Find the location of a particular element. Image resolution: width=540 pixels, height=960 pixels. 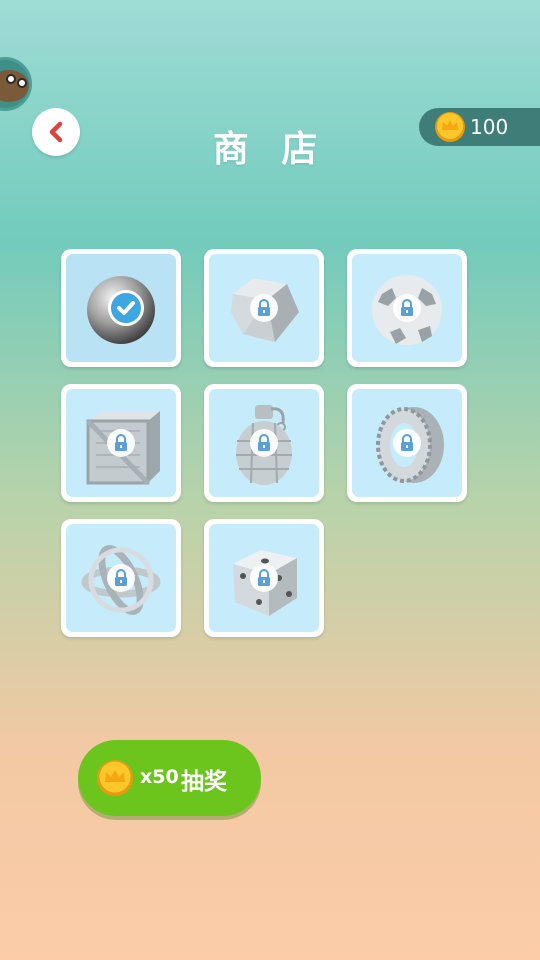

shop-item-metal-ball is located at coordinates (121, 308).